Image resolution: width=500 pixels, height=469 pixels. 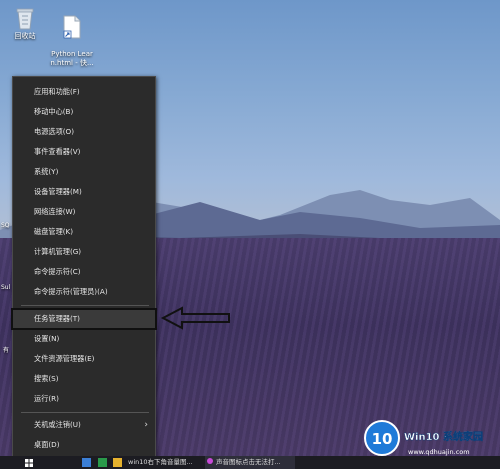 What do you see at coordinates (72, 27) in the screenshot?
I see `html-file-shortcut-icon` at bounding box center [72, 27].